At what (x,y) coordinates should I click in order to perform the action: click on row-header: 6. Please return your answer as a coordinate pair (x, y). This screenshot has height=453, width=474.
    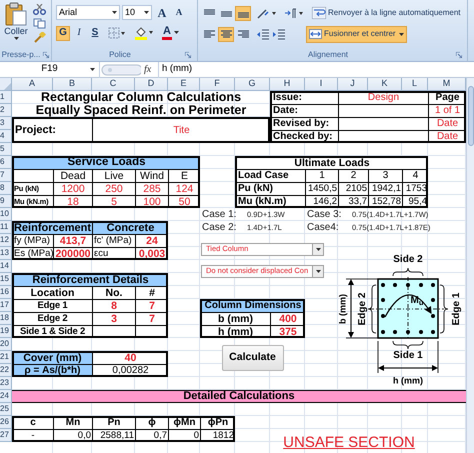
    Looking at the image, I should click on (6, 162).